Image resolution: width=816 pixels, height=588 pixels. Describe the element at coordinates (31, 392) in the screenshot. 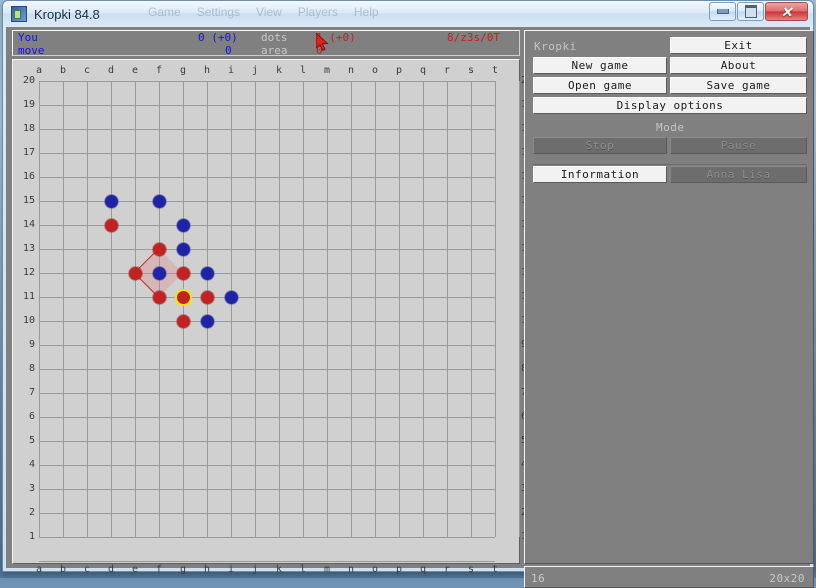

I see `row-label-left: 7` at that location.